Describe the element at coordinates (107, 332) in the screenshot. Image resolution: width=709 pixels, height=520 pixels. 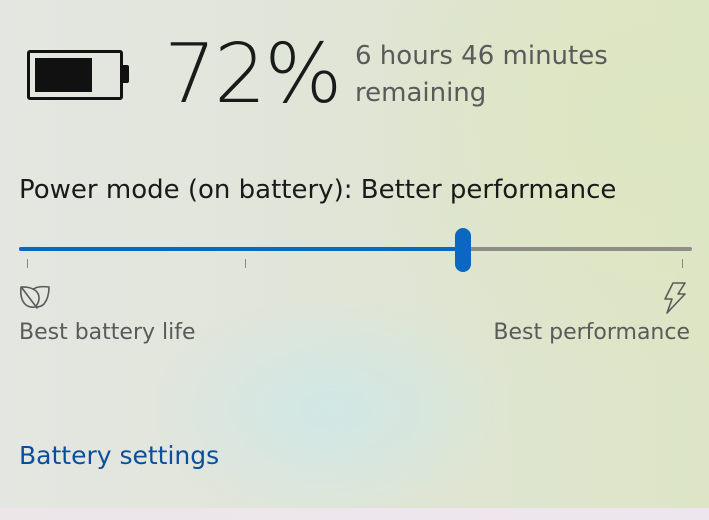
I see `best-battery-life-label: Best battery life` at that location.